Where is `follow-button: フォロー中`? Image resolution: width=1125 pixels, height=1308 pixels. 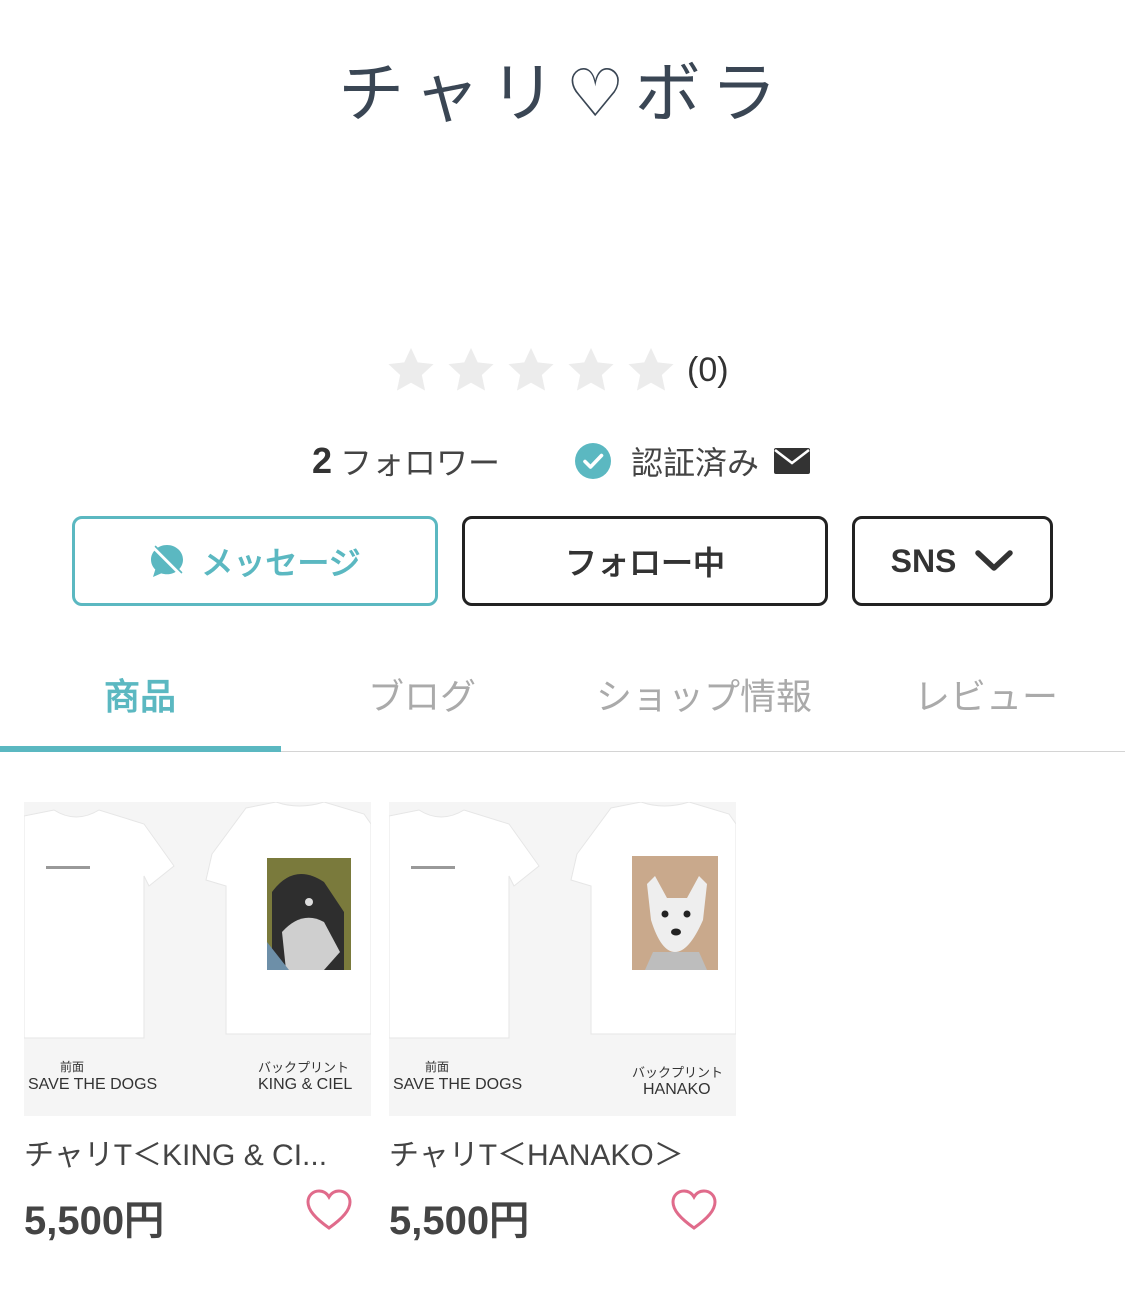 follow-button: フォロー中 is located at coordinates (645, 561).